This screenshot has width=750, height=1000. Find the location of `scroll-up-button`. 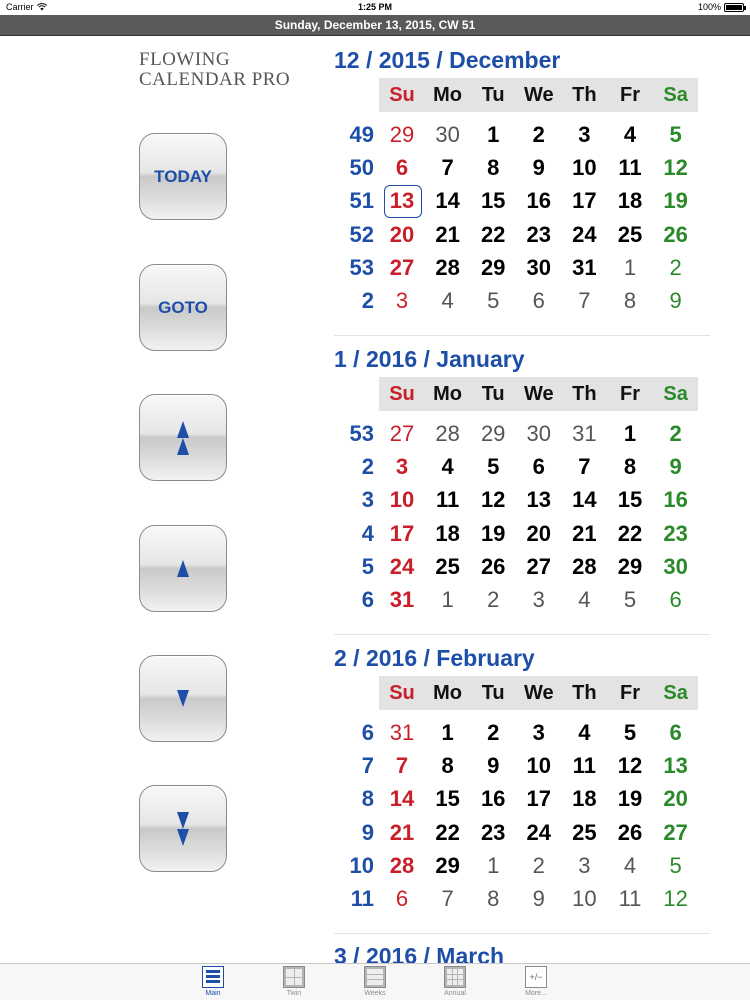

scroll-up-button is located at coordinates (183, 568).